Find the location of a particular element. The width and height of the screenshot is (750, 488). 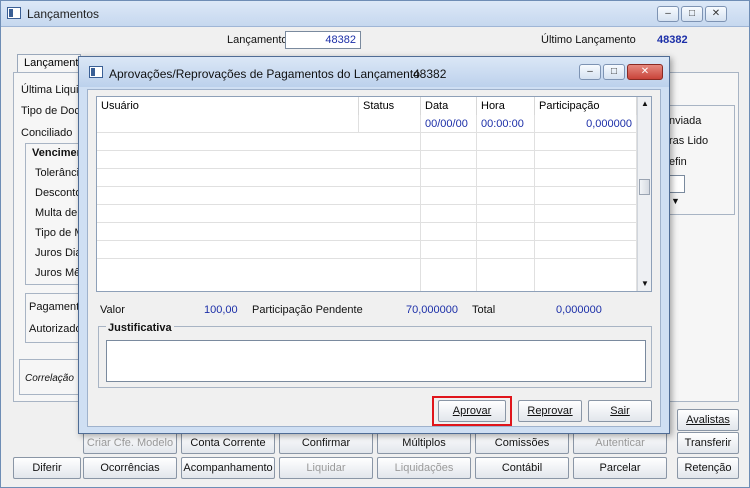

pagamento-label: Pagamento is located at coordinates (57, 307).